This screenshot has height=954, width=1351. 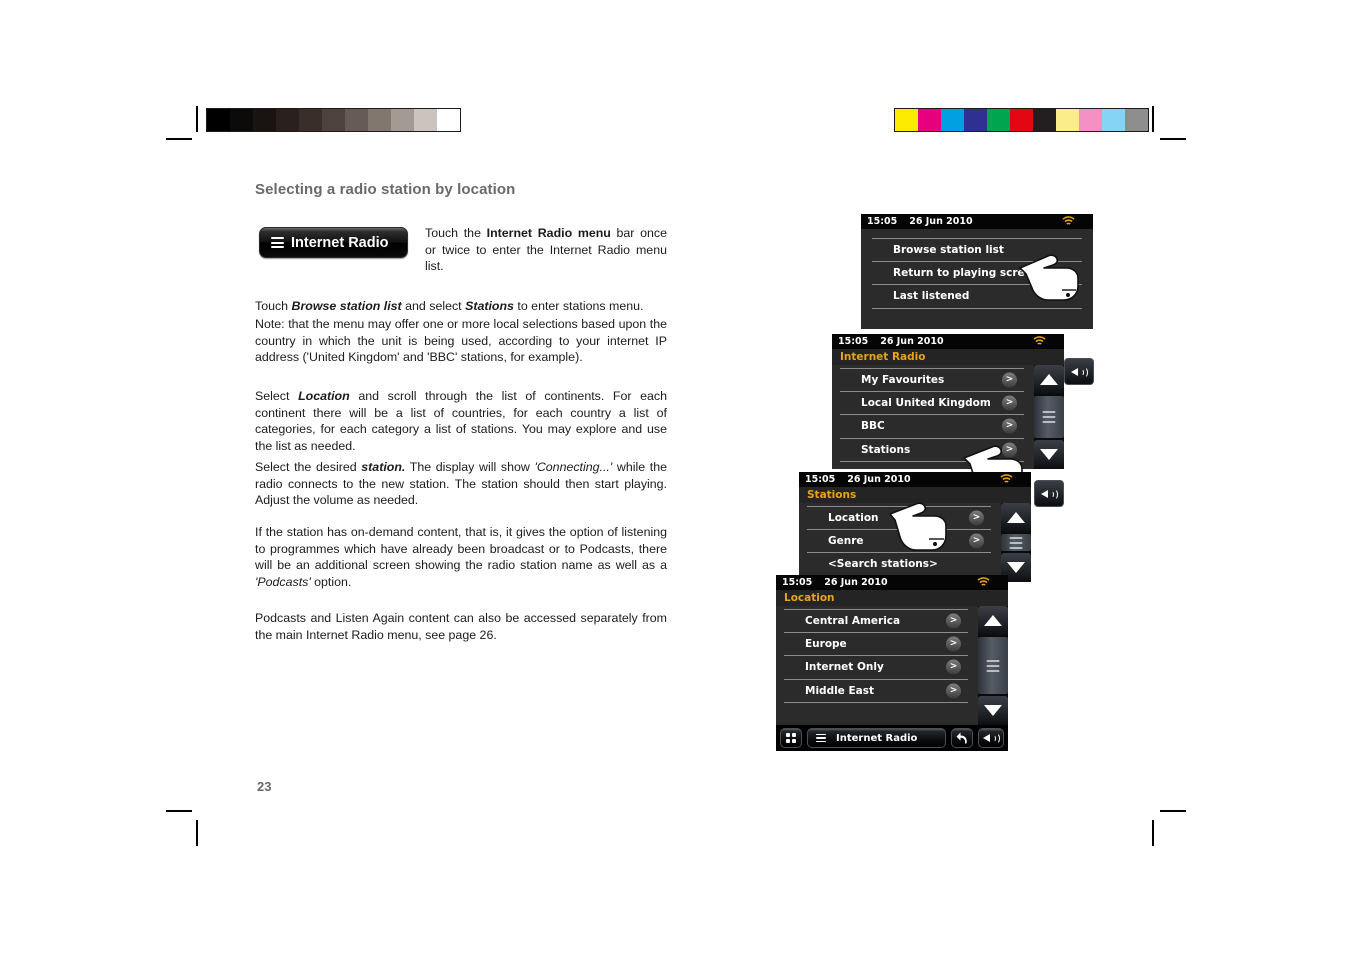 I want to click on menu-item-internet-only: Internet Only >, so click(x=876, y=668).